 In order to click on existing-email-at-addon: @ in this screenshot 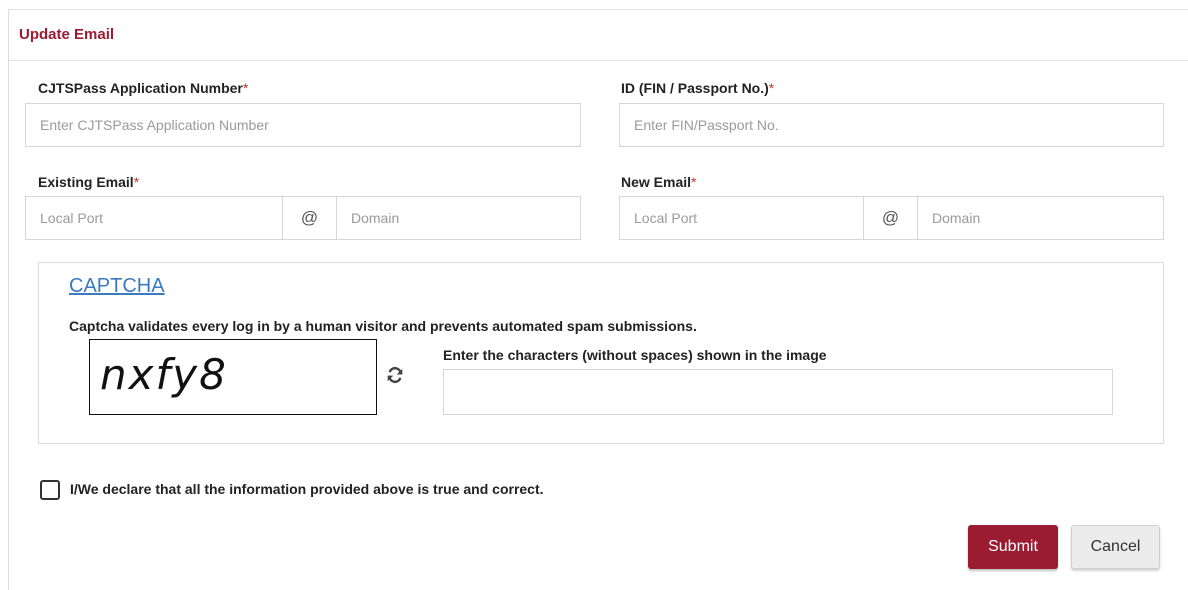, I will do `click(309, 218)`.